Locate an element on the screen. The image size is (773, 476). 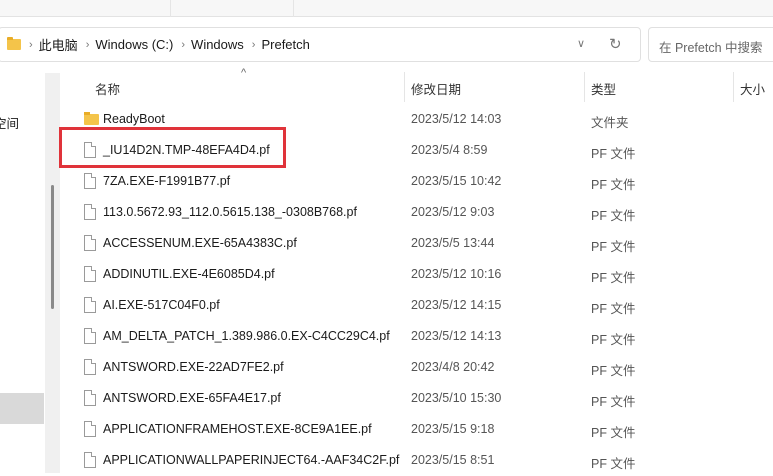
tab-strip is located at coordinates (386, 8).